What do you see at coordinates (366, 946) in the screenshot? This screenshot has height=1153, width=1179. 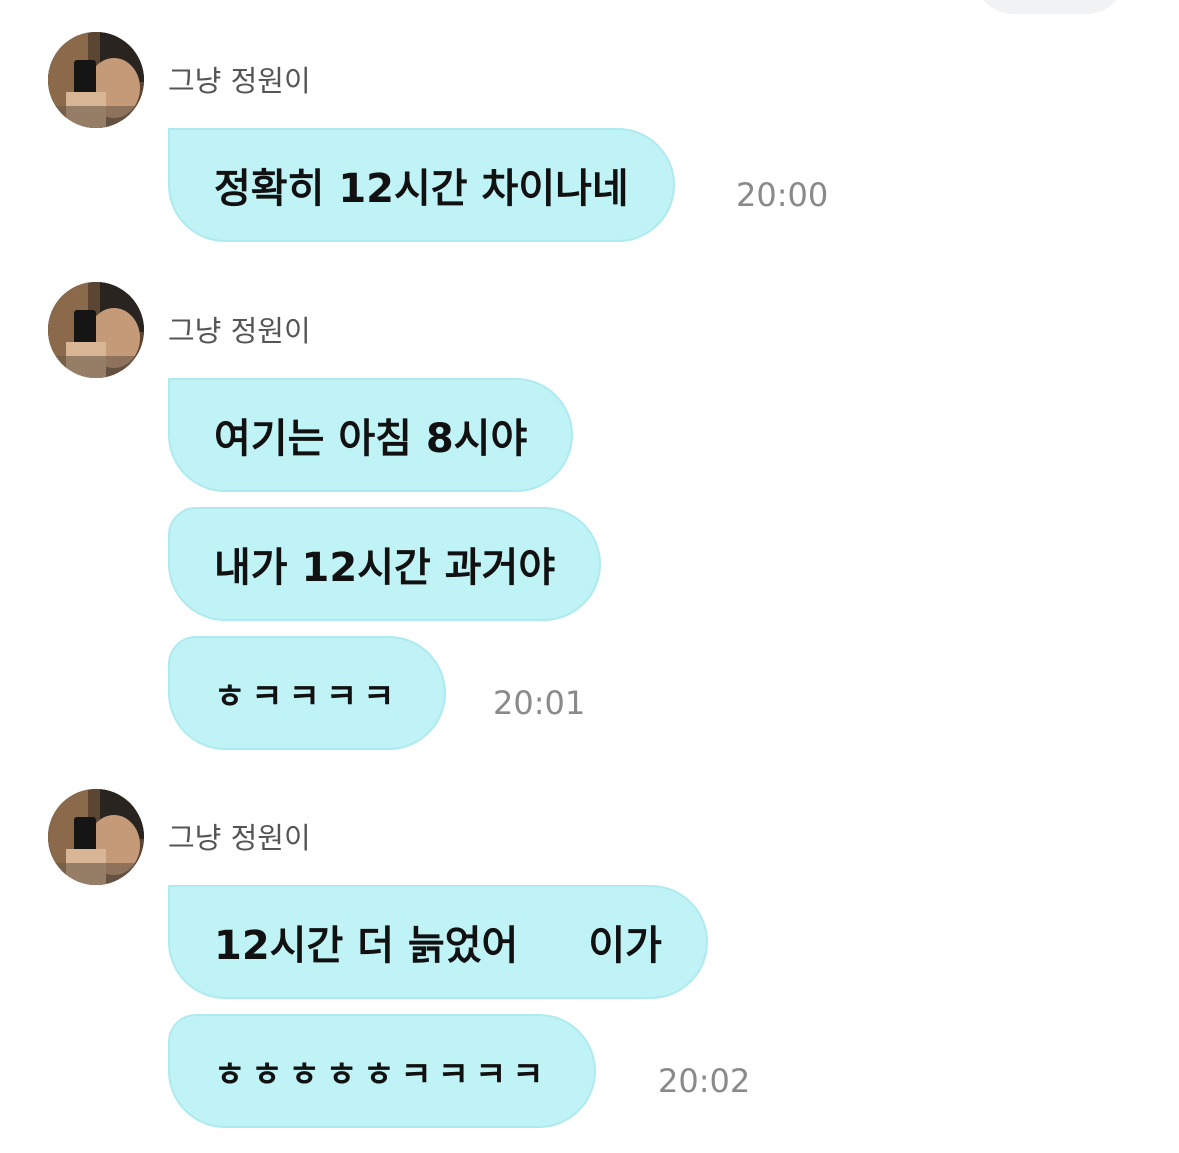 I see `message-text: 12시간 더 늙었어` at bounding box center [366, 946].